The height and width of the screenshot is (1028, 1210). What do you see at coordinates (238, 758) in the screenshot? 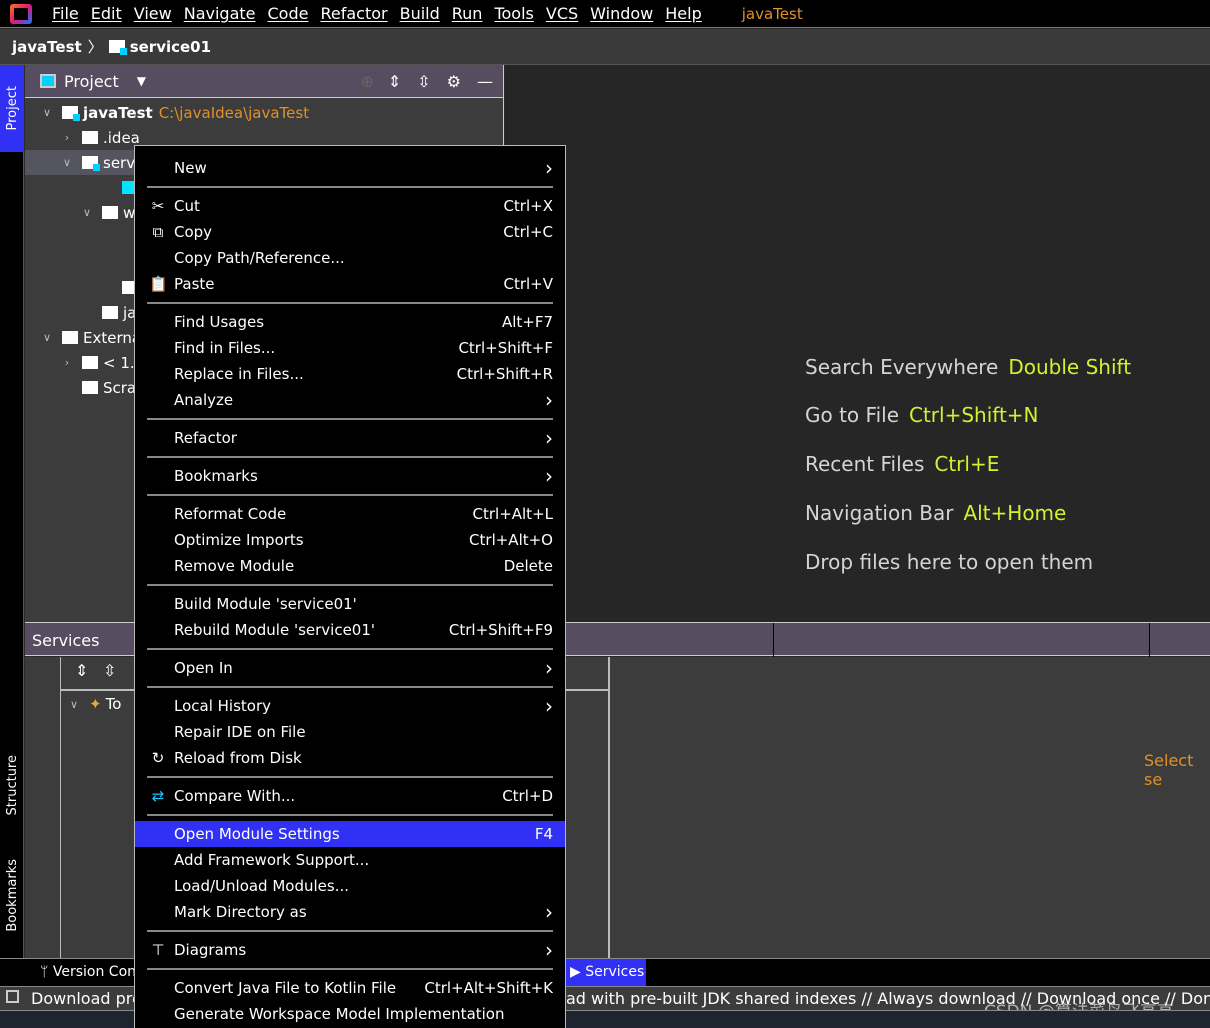
I see `menu-item-label: Reload from Disk` at bounding box center [238, 758].